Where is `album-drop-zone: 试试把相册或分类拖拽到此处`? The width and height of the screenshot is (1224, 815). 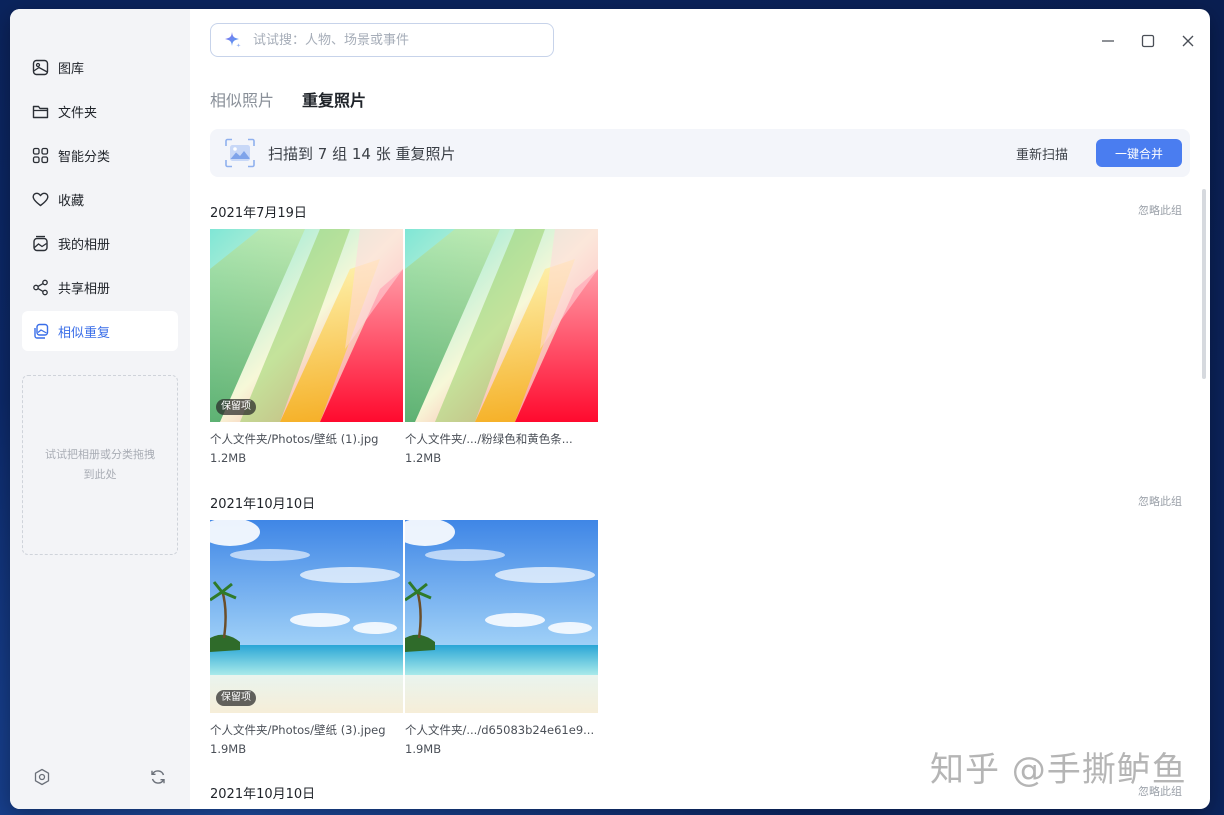
album-drop-zone: 试试把相册或分类拖拽到此处 is located at coordinates (100, 465).